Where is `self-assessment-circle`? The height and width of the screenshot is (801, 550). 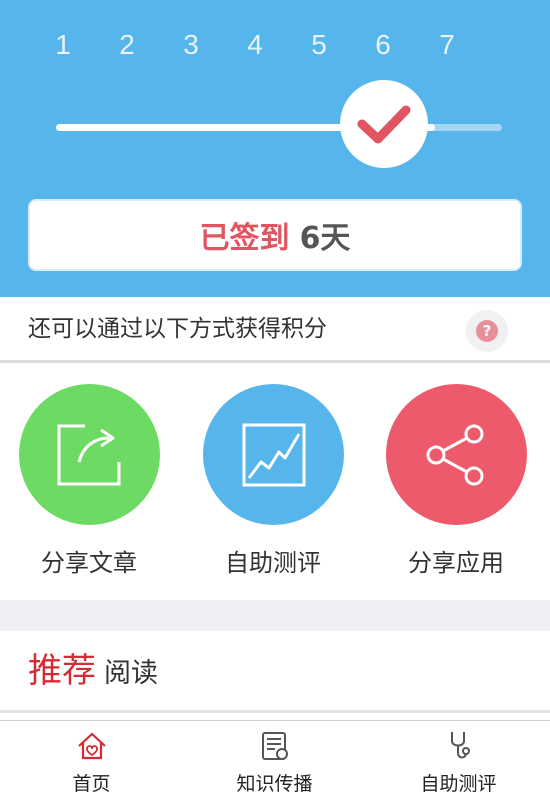 self-assessment-circle is located at coordinates (273, 454).